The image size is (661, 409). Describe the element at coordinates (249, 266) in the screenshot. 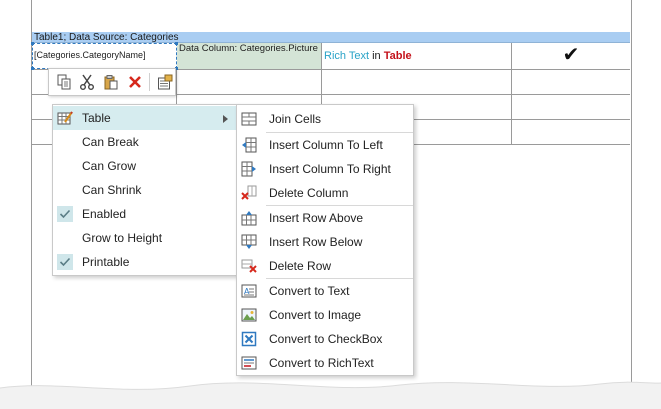

I see `delete-row-icon` at that location.